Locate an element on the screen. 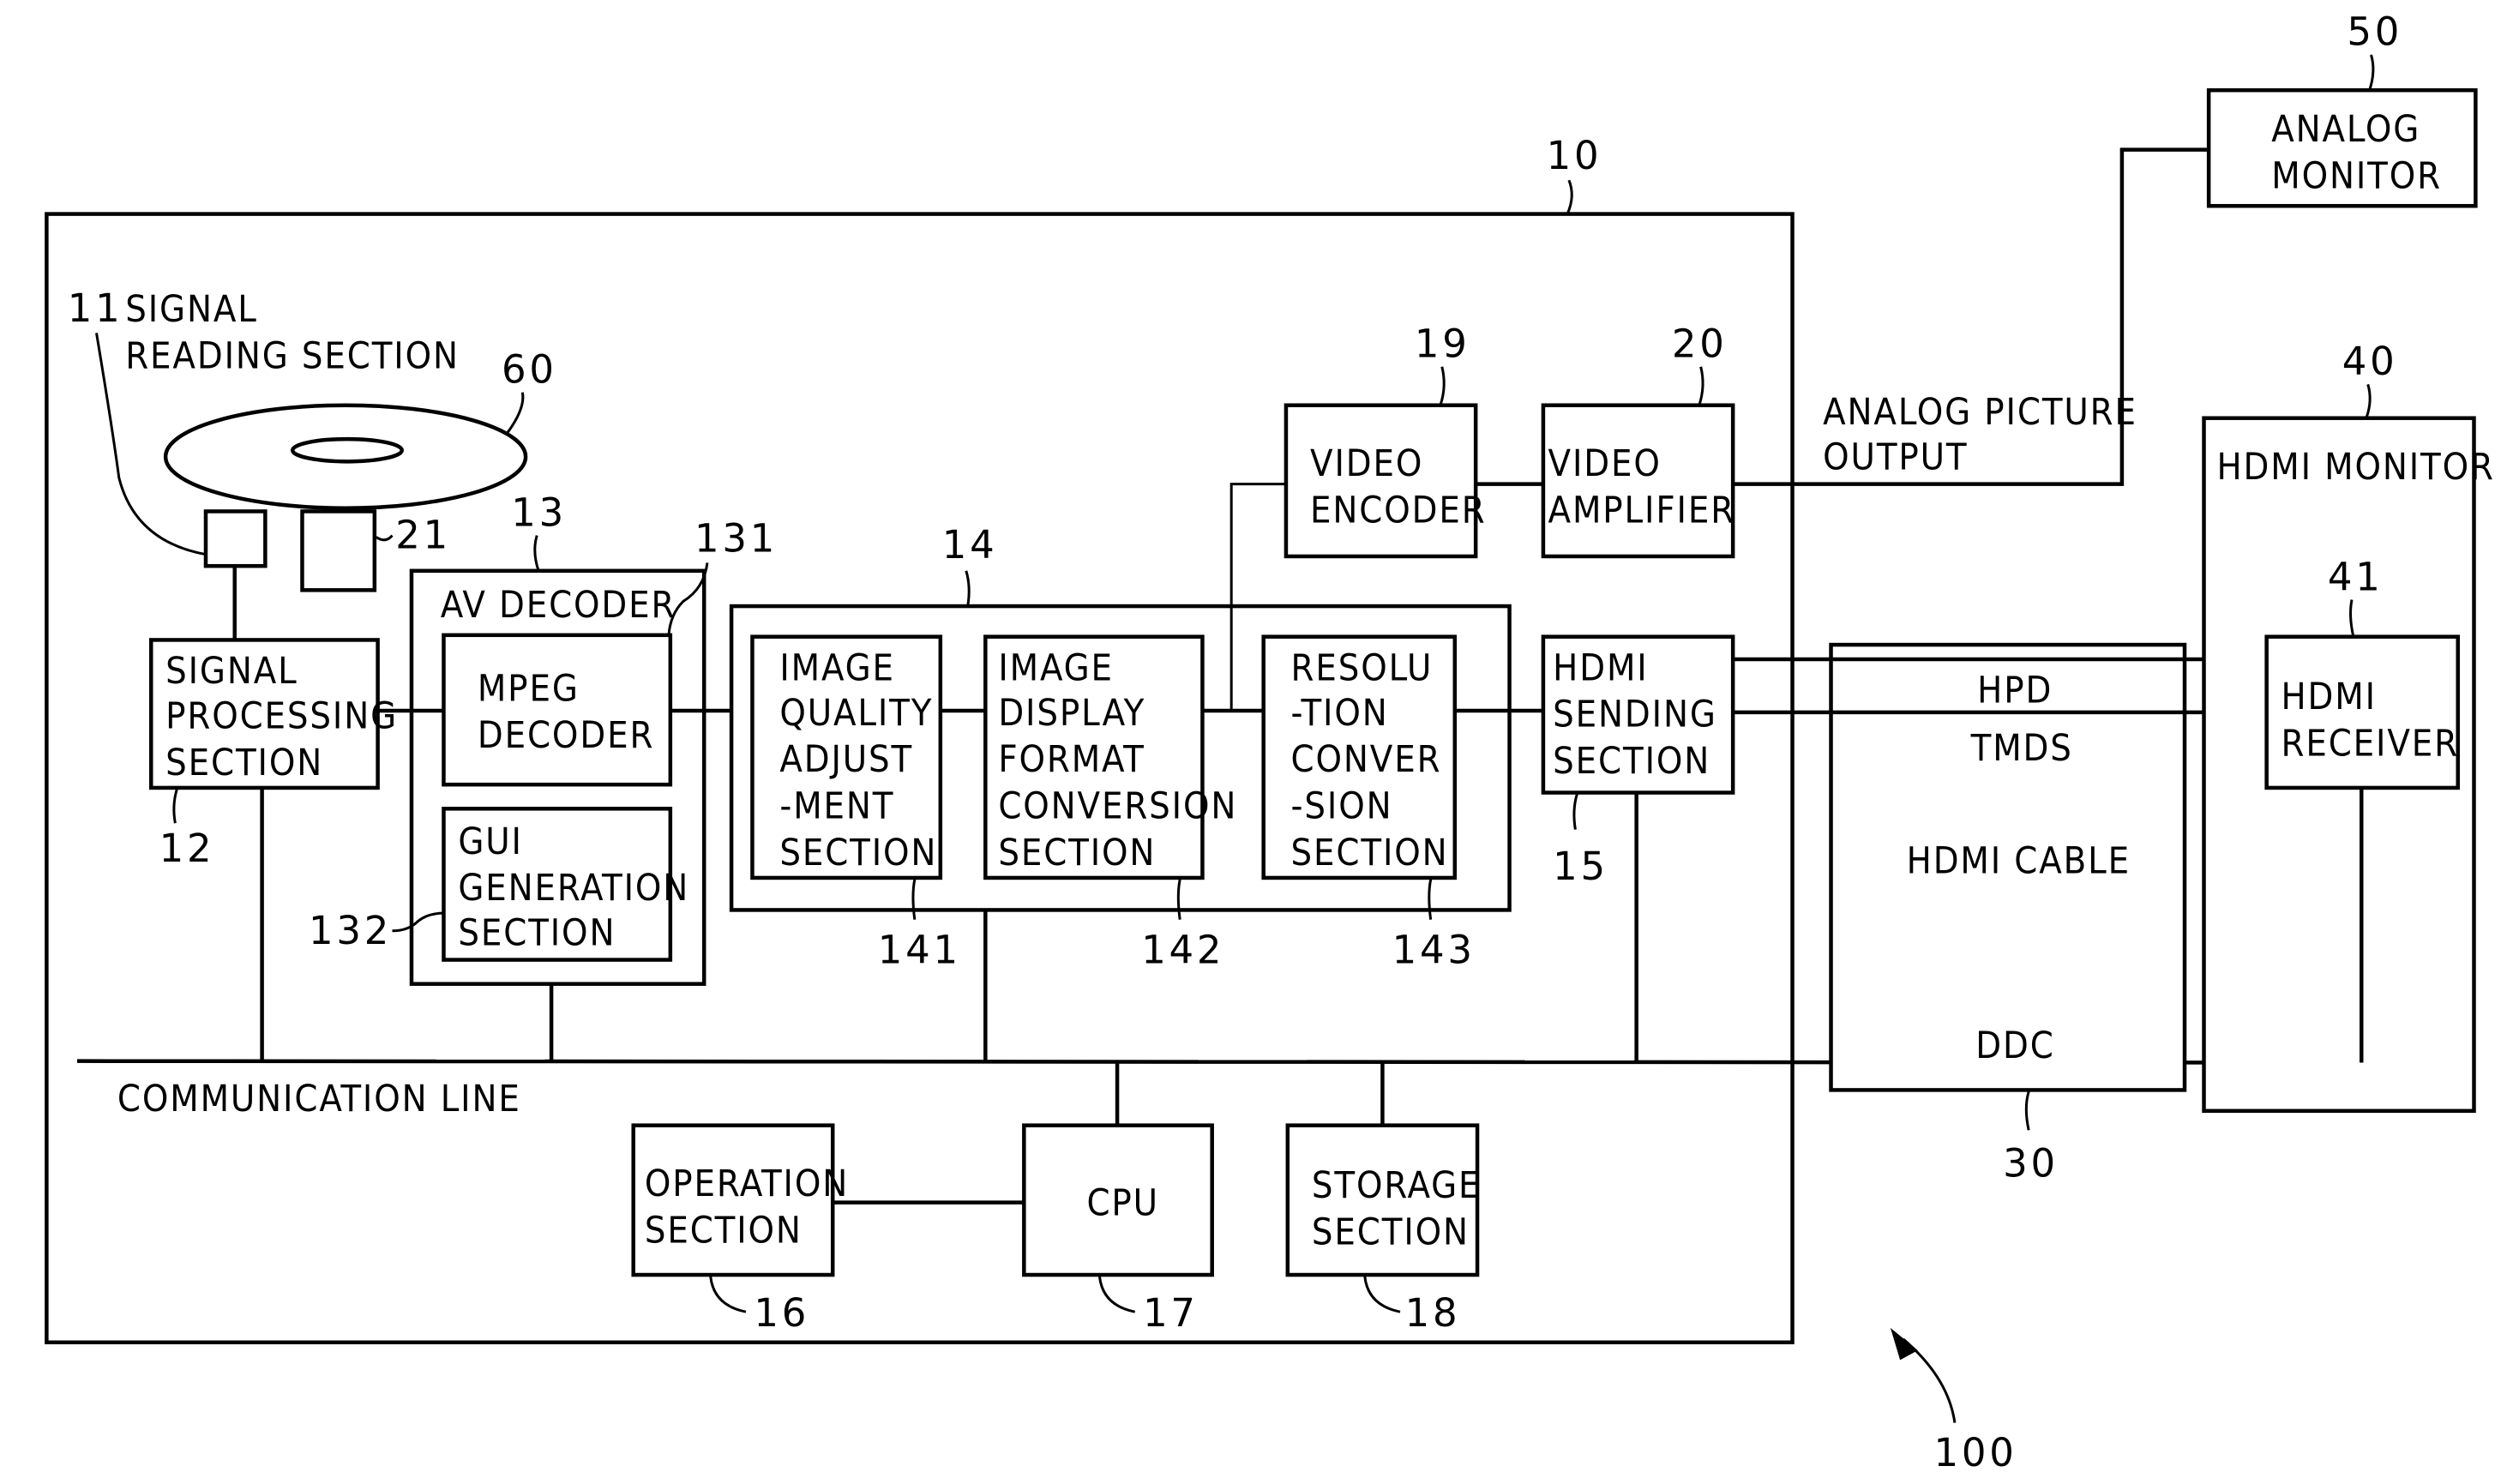  label-hdmi-monitor: HDMI MONITOR is located at coordinates (2356, 467).